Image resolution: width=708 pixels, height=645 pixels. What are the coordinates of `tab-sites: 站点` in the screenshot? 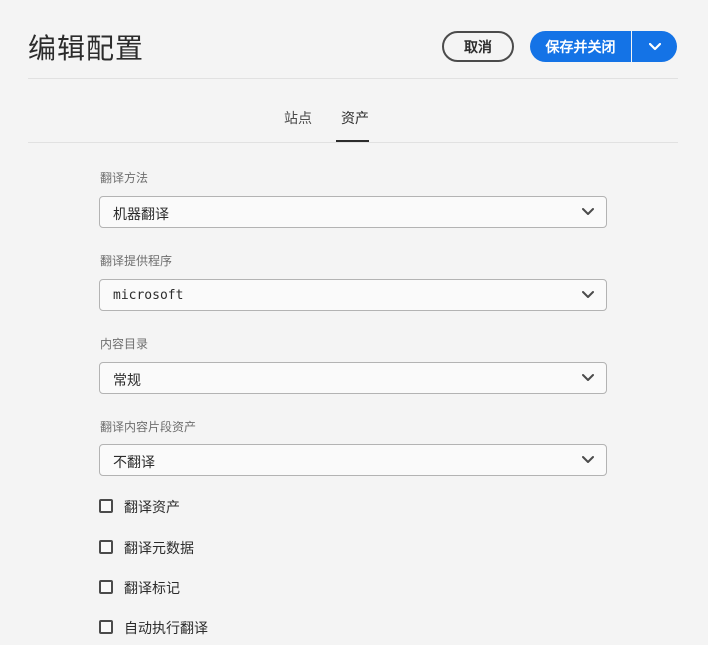 It's located at (298, 118).